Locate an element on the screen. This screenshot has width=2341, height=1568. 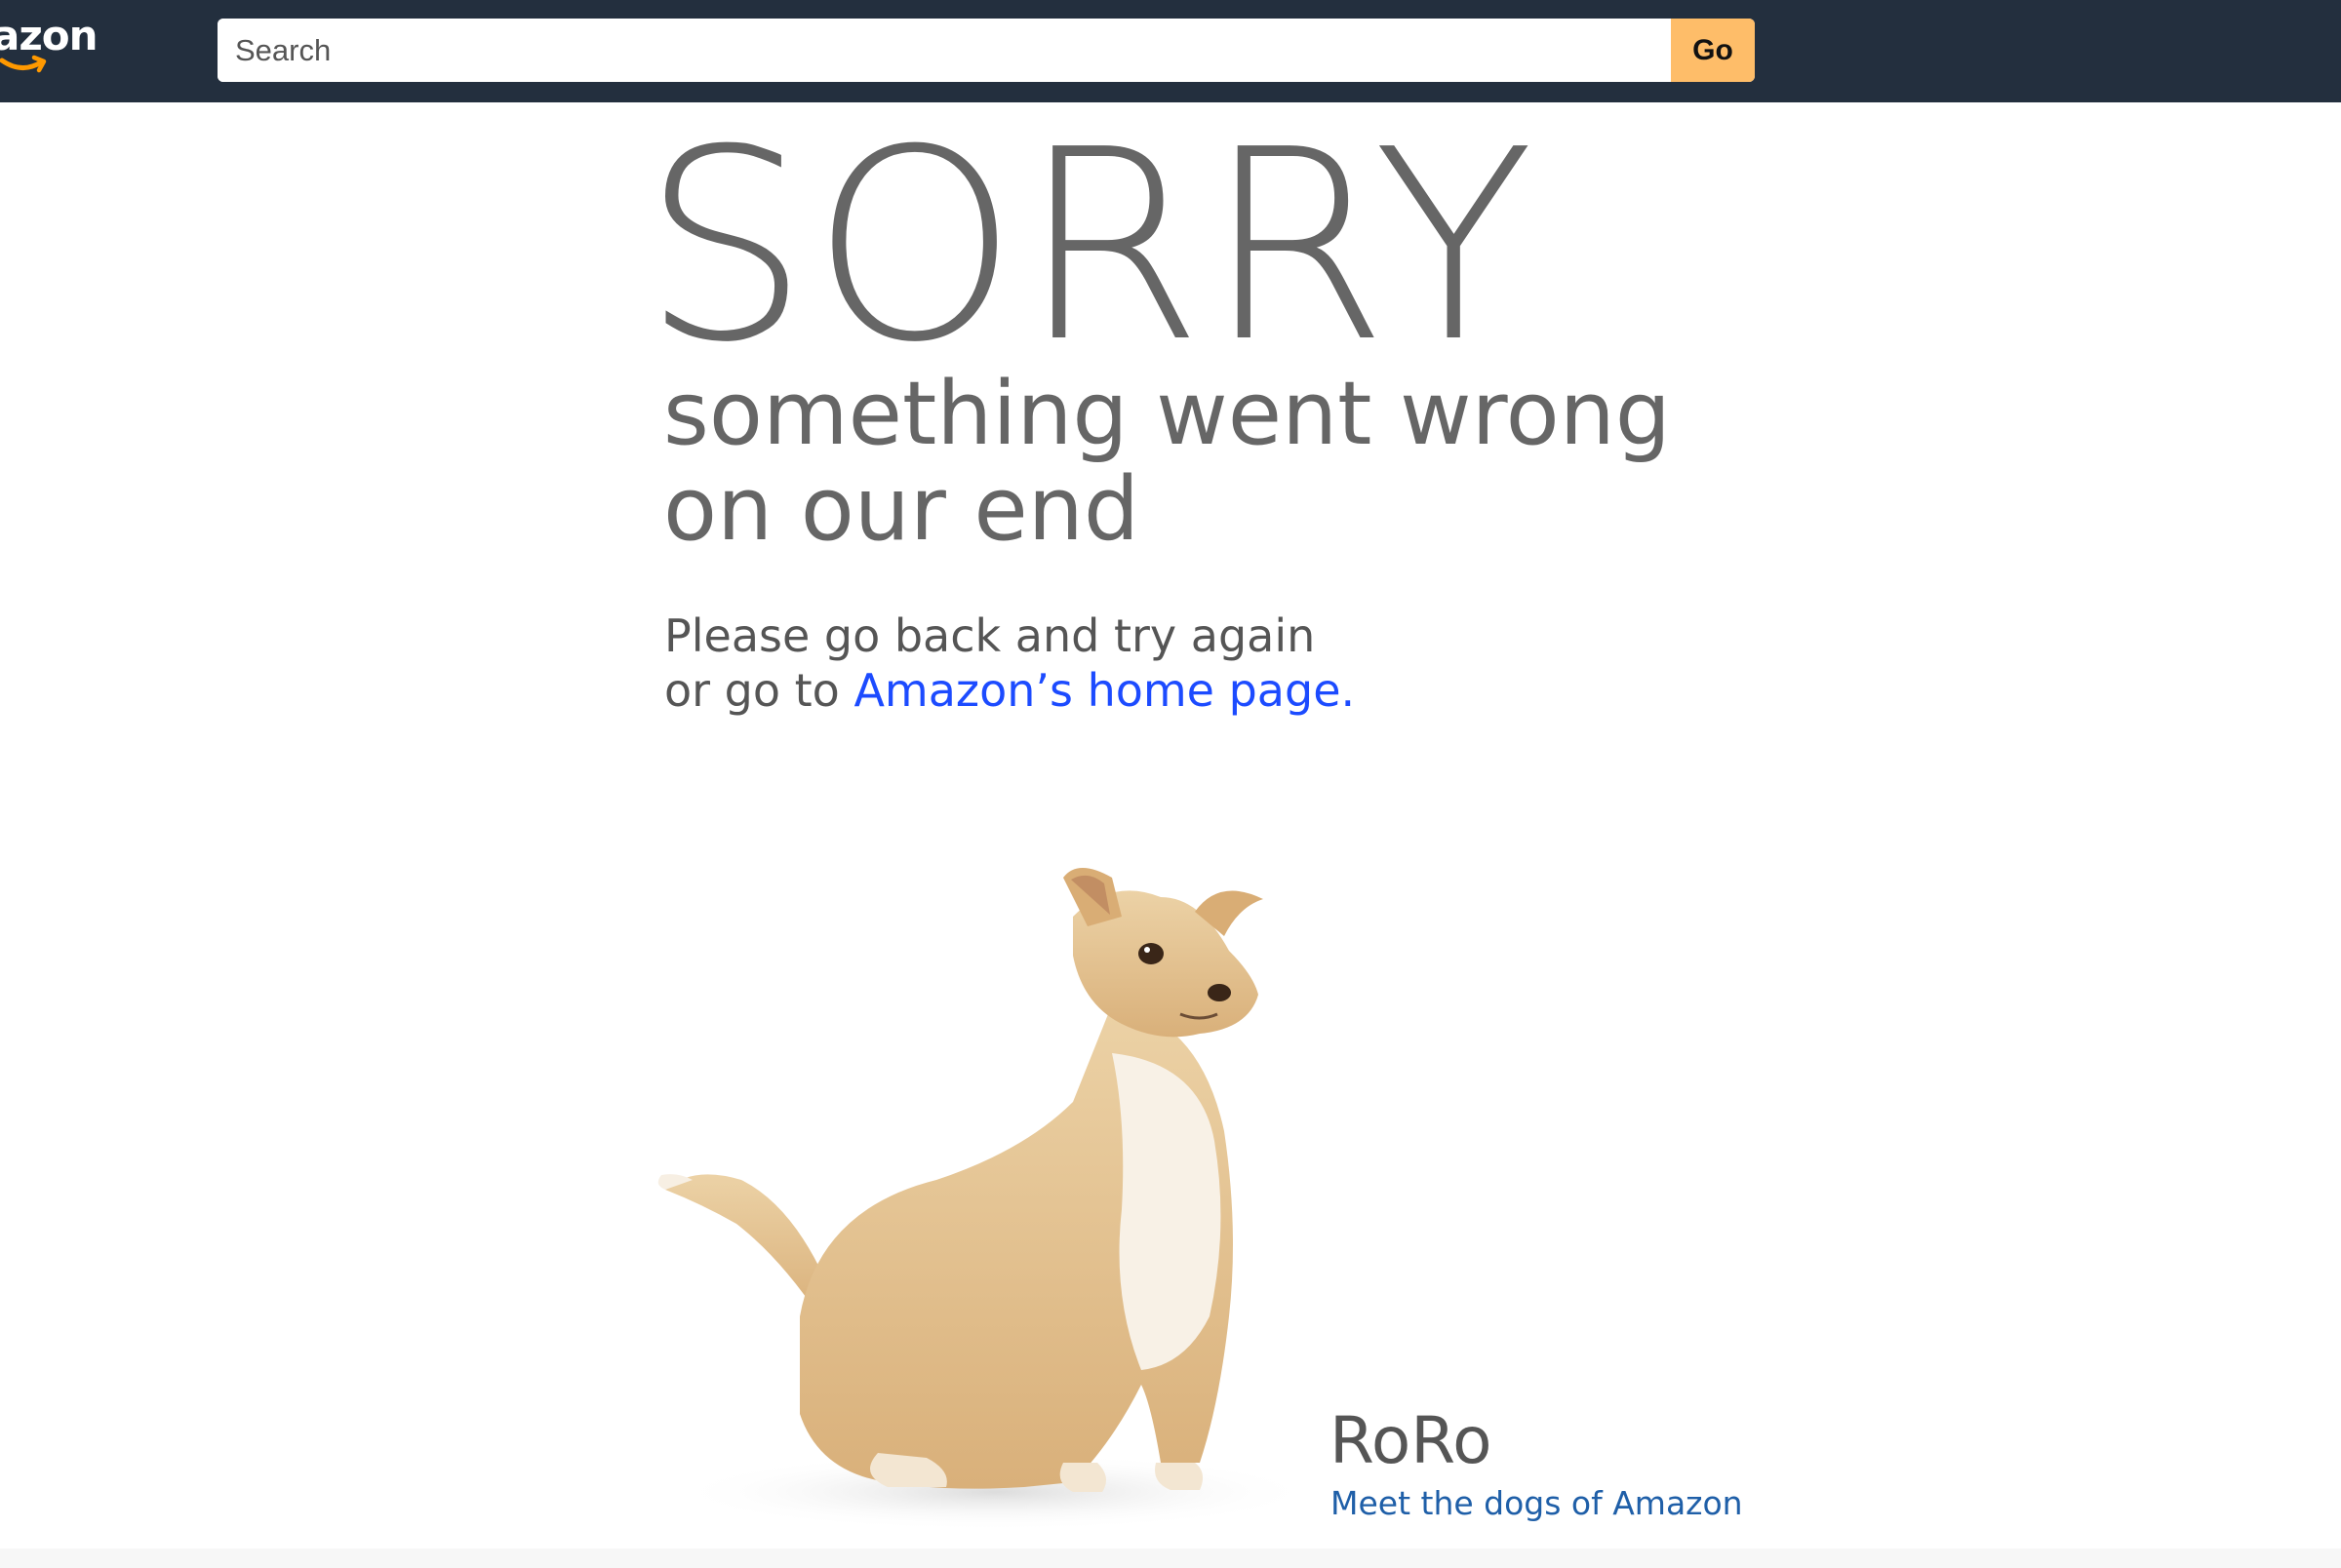
amazon-logo: azon is located at coordinates (53, 47).